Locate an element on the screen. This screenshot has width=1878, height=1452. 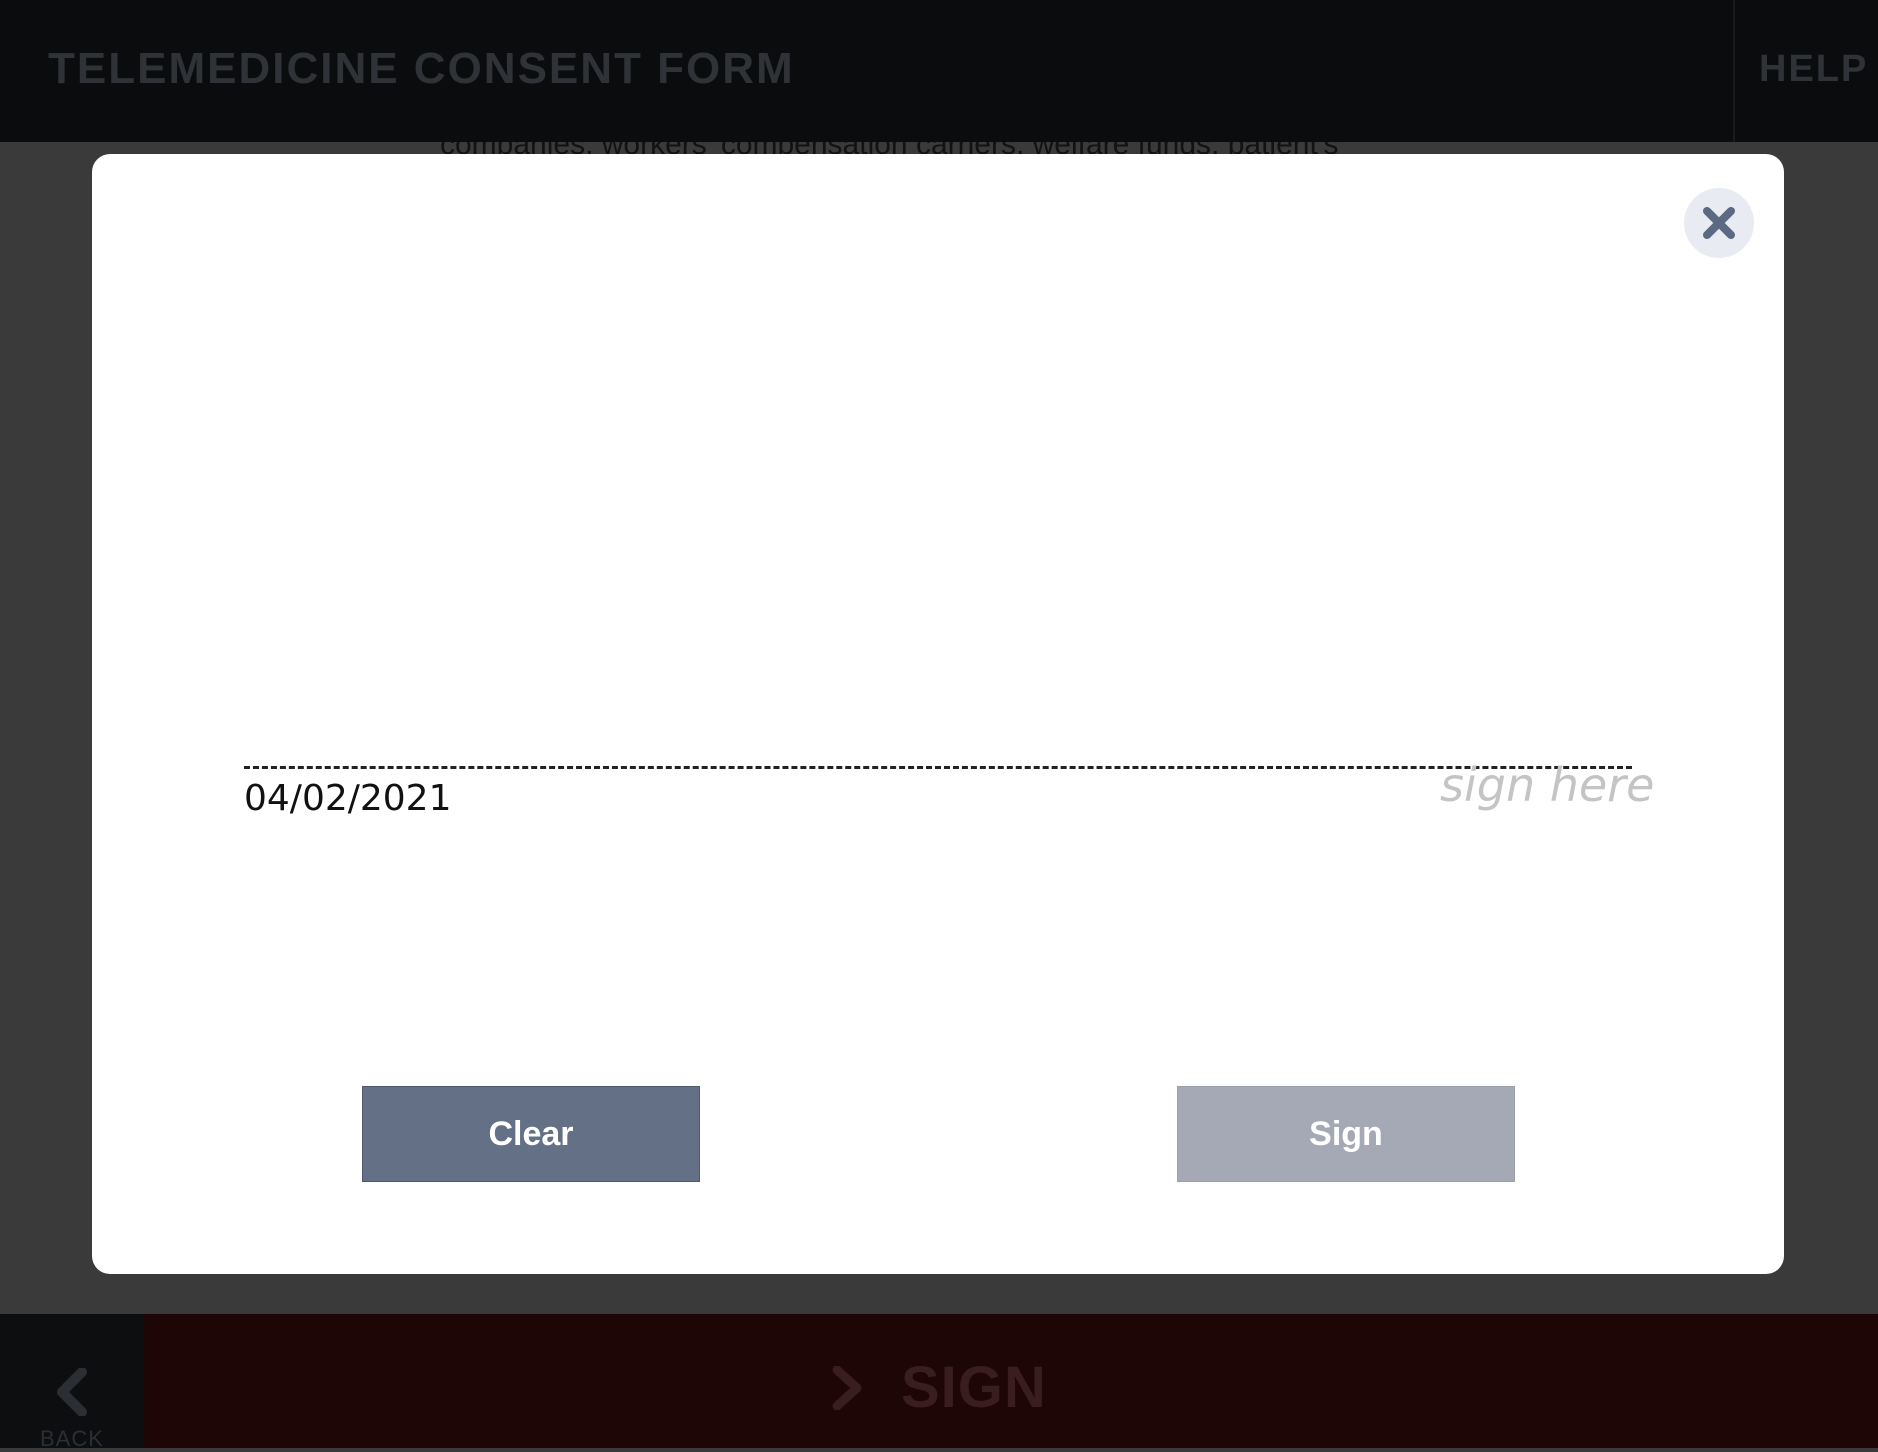
clear-button: Clear is located at coordinates (531, 1134).